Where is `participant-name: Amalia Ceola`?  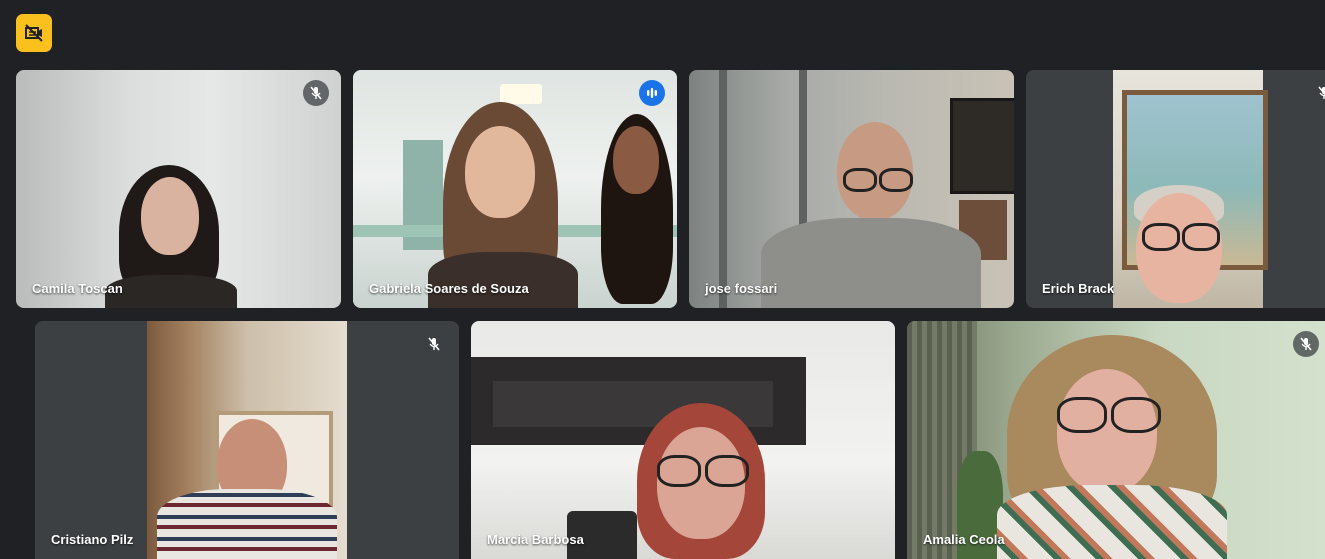 participant-name: Amalia Ceola is located at coordinates (964, 539).